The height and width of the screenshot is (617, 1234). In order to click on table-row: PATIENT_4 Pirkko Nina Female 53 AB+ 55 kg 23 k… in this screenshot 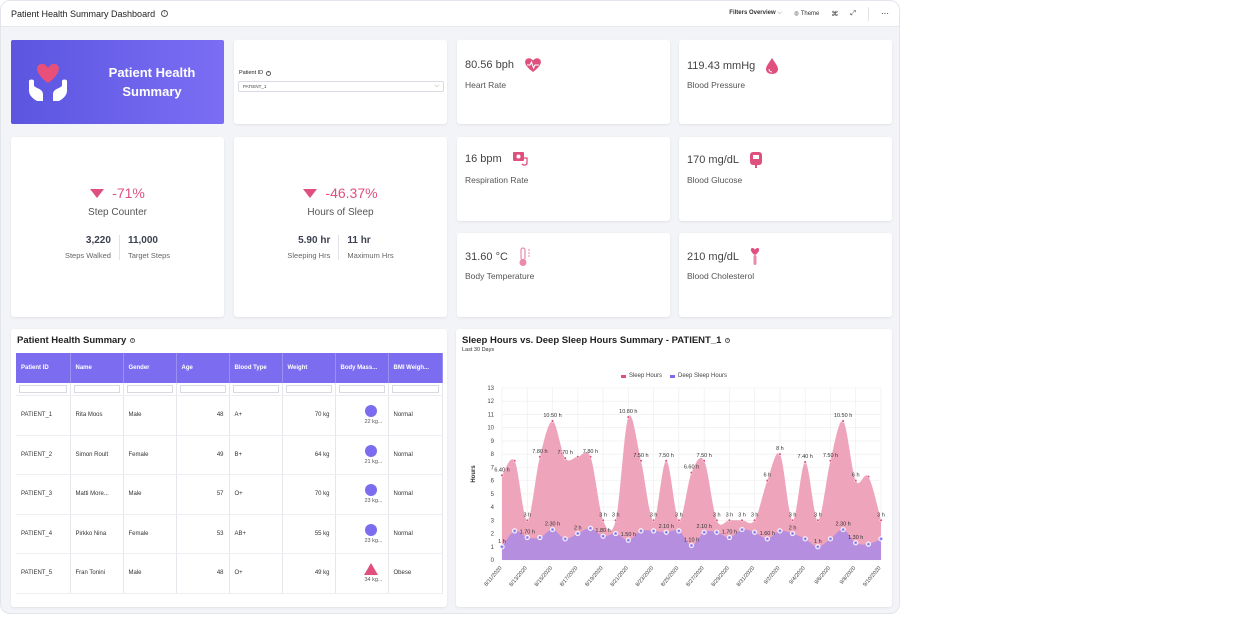, I will do `click(229, 534)`.